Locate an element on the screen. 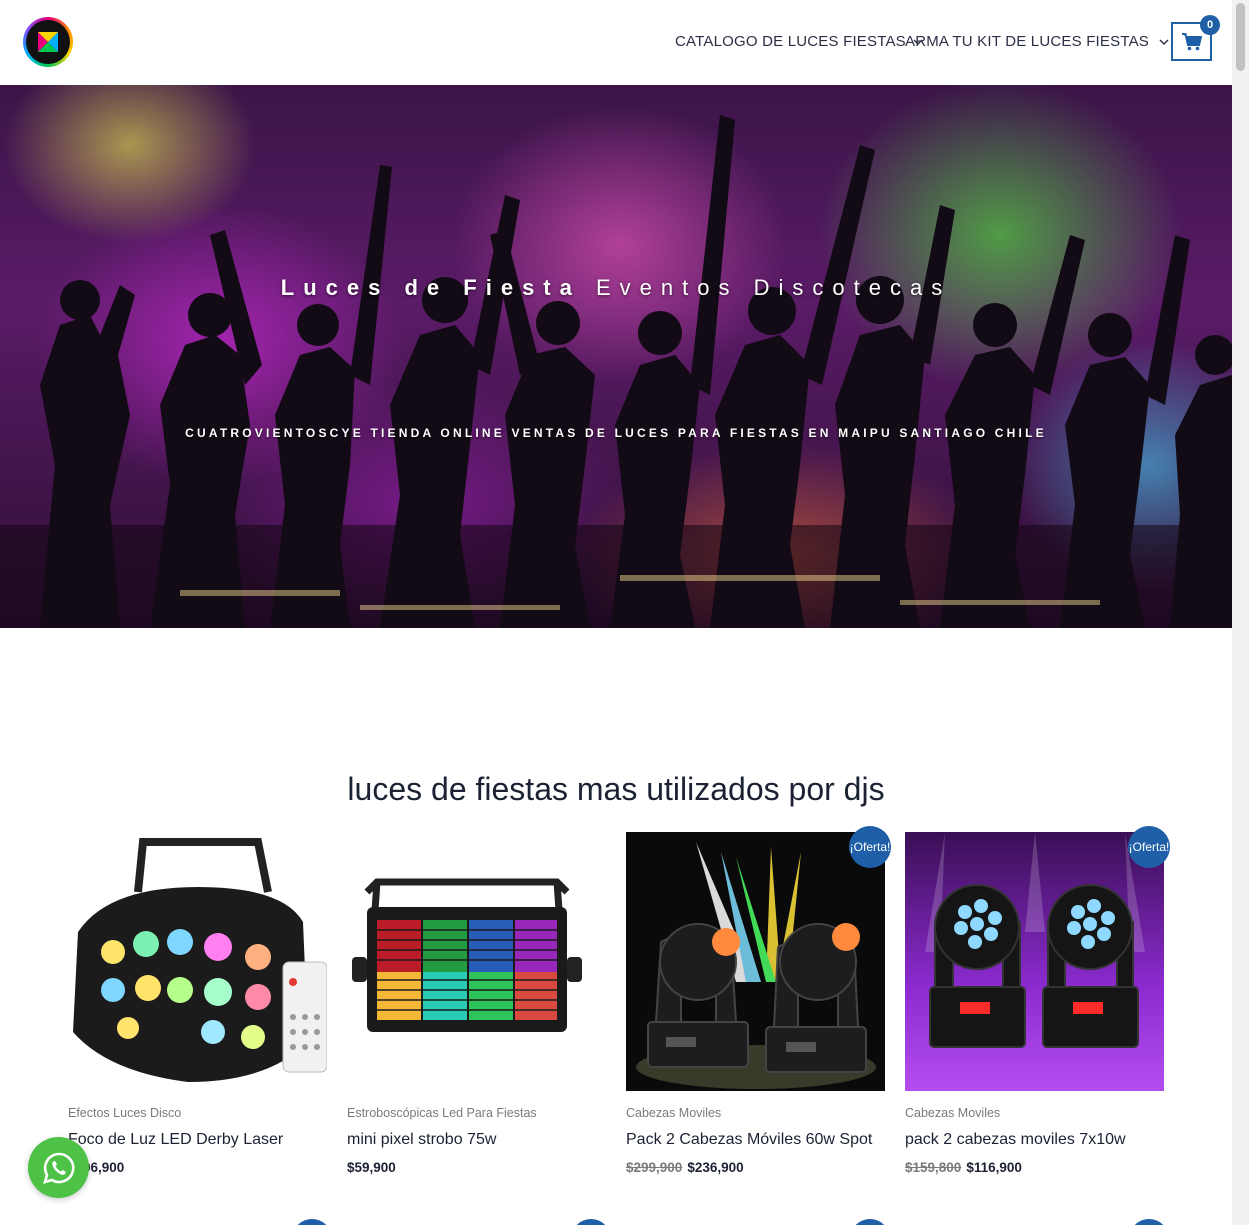  logo-mark is located at coordinates (48, 42).